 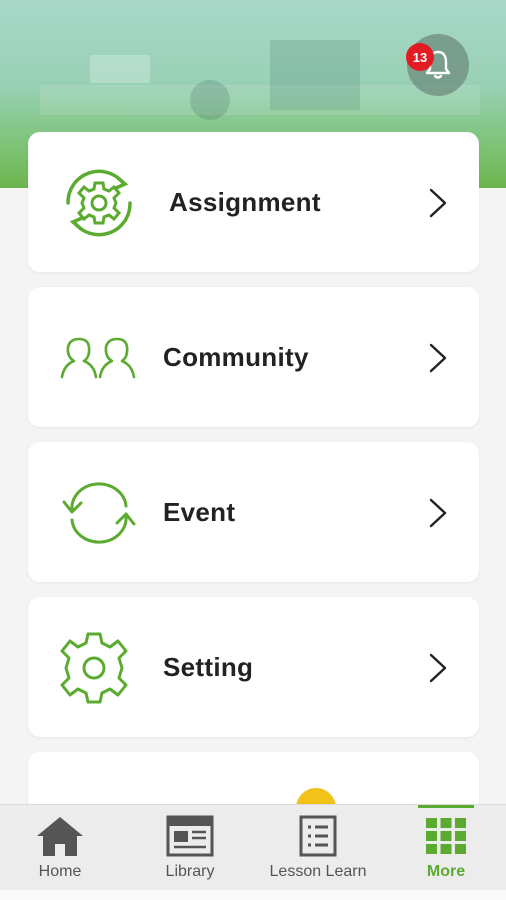 What do you see at coordinates (99, 358) in the screenshot?
I see `community-people-icon` at bounding box center [99, 358].